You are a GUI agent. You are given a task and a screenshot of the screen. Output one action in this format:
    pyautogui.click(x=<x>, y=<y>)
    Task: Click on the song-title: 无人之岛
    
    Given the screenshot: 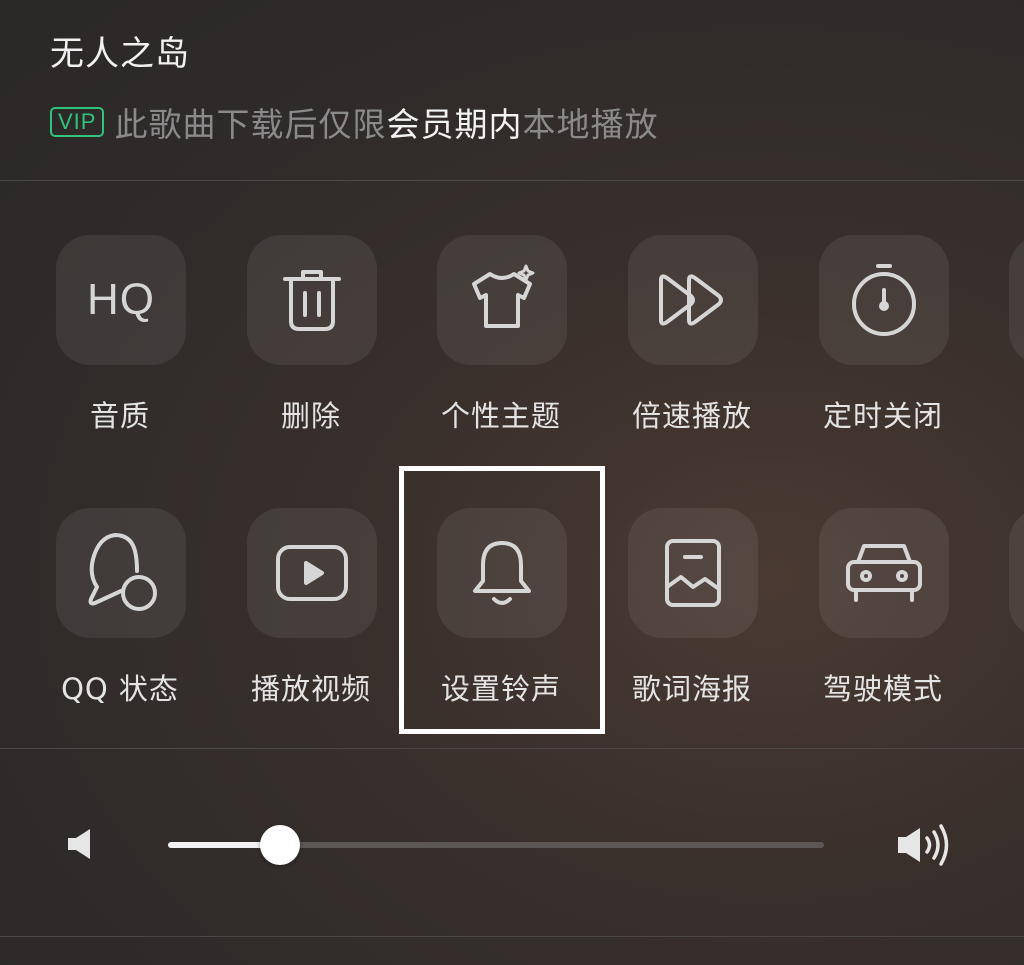 What is the action you would take?
    pyautogui.click(x=120, y=54)
    